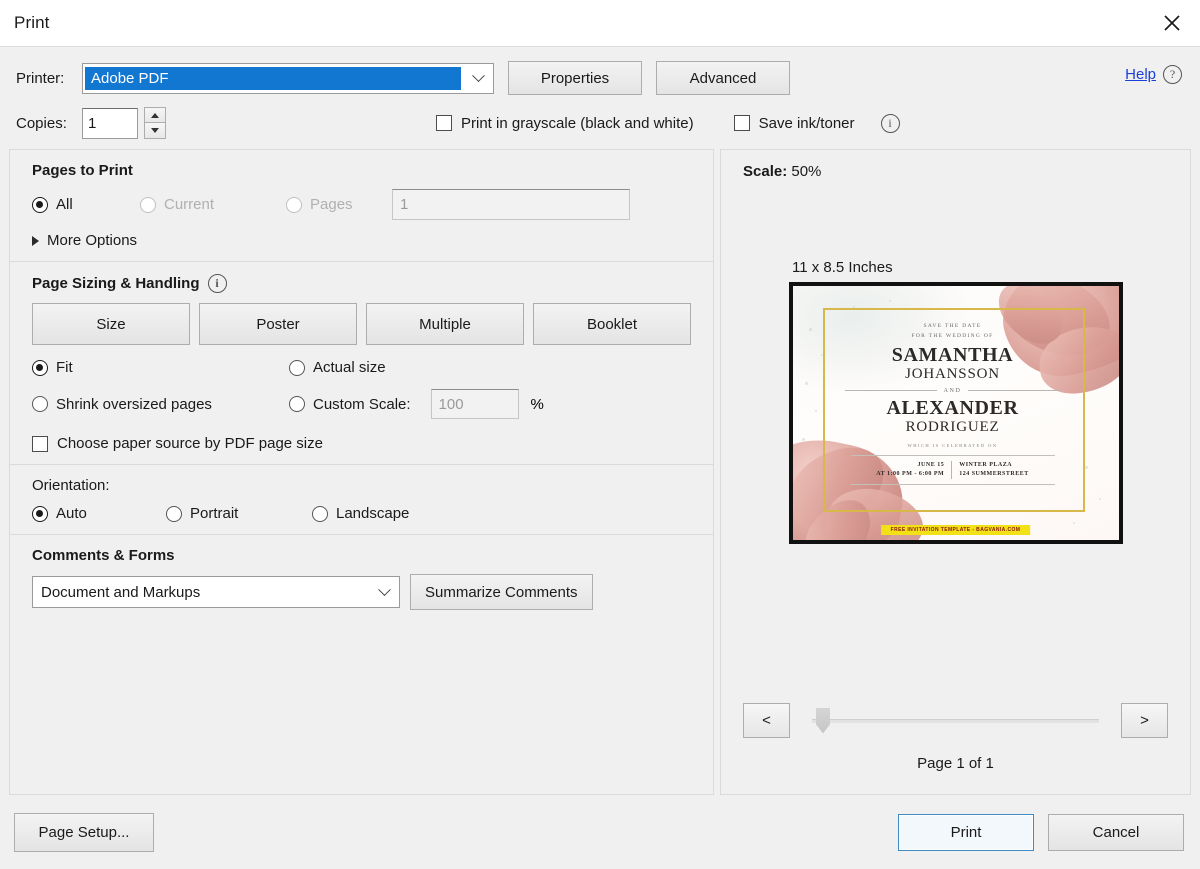 Image resolution: width=1200 pixels, height=869 pixels. What do you see at coordinates (320, 513) in the screenshot?
I see `radio-landscape-dot` at bounding box center [320, 513].